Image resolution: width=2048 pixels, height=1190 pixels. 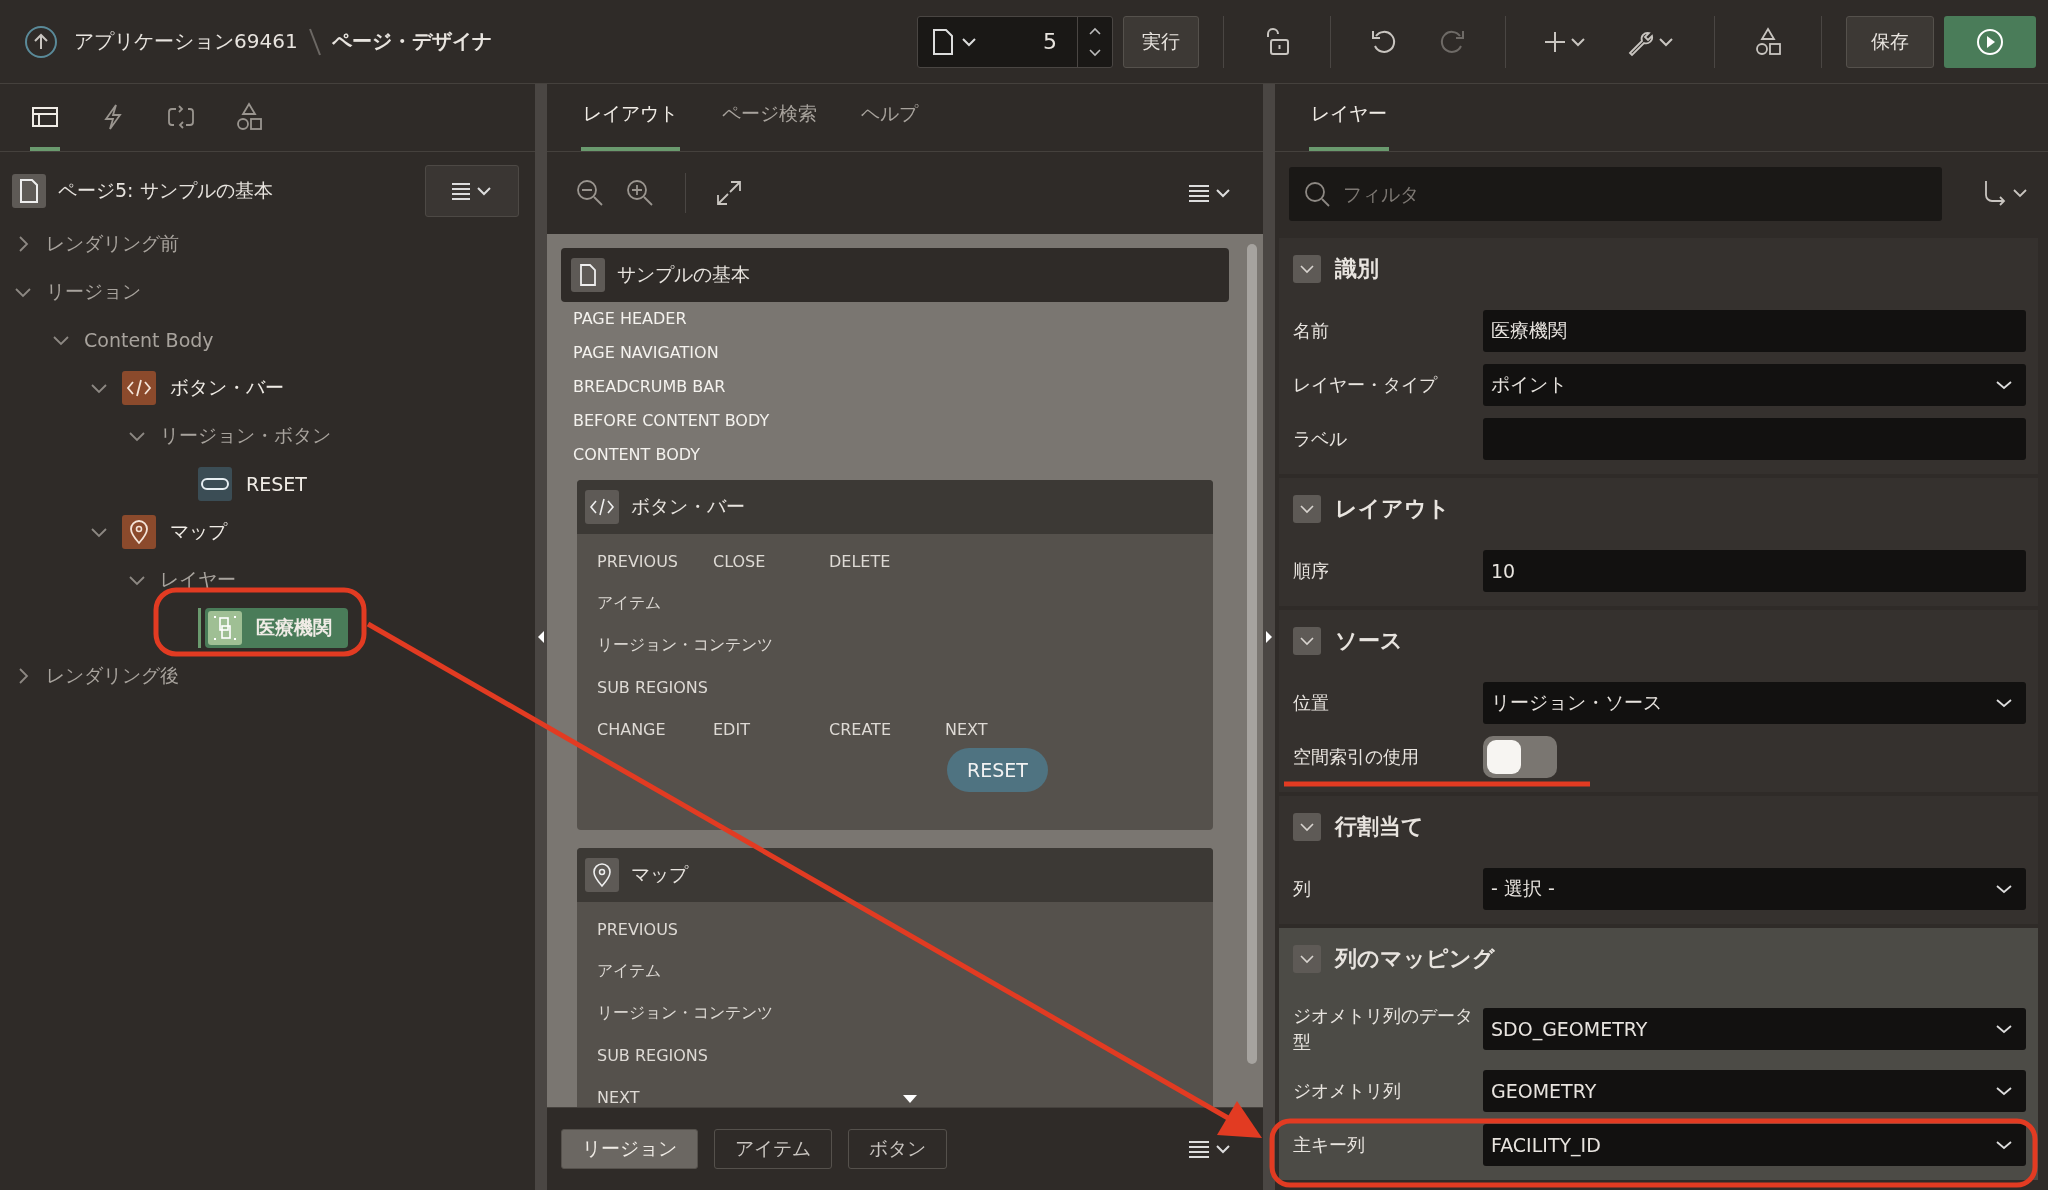 What do you see at coordinates (1329, 1144) in the screenshot?
I see `property-label: 主キー列` at bounding box center [1329, 1144].